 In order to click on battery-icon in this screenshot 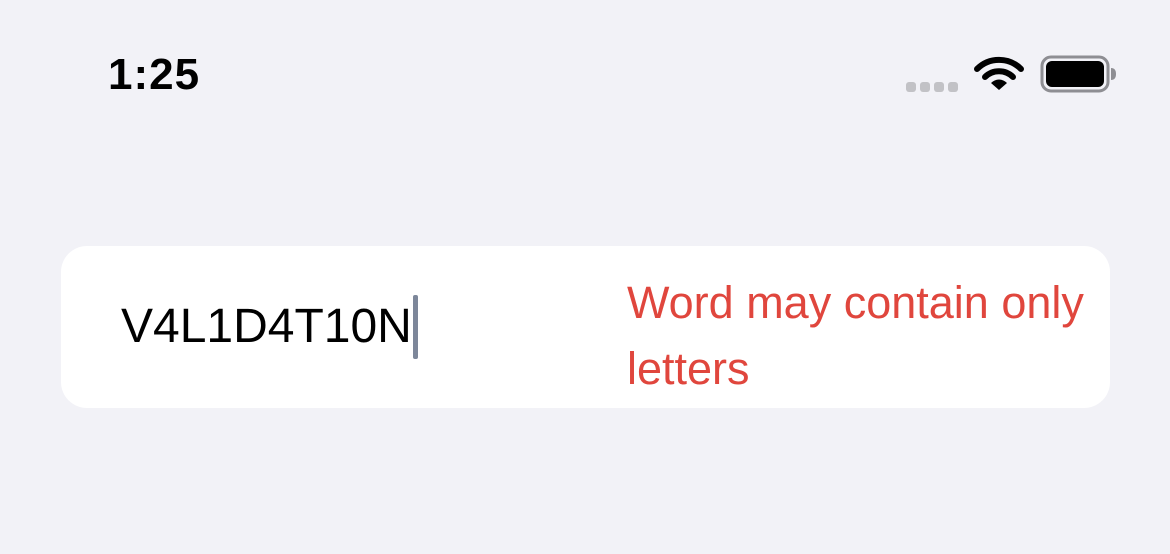, I will do `click(1078, 74)`.